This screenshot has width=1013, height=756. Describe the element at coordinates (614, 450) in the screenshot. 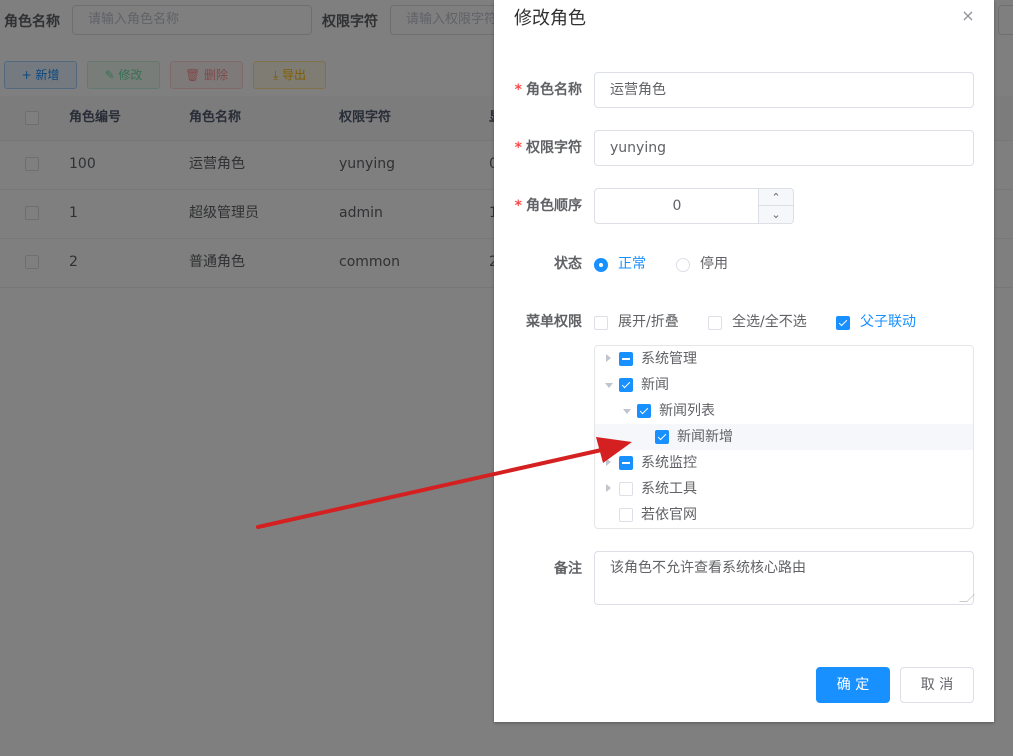

I see `annotation-arrow-head` at that location.